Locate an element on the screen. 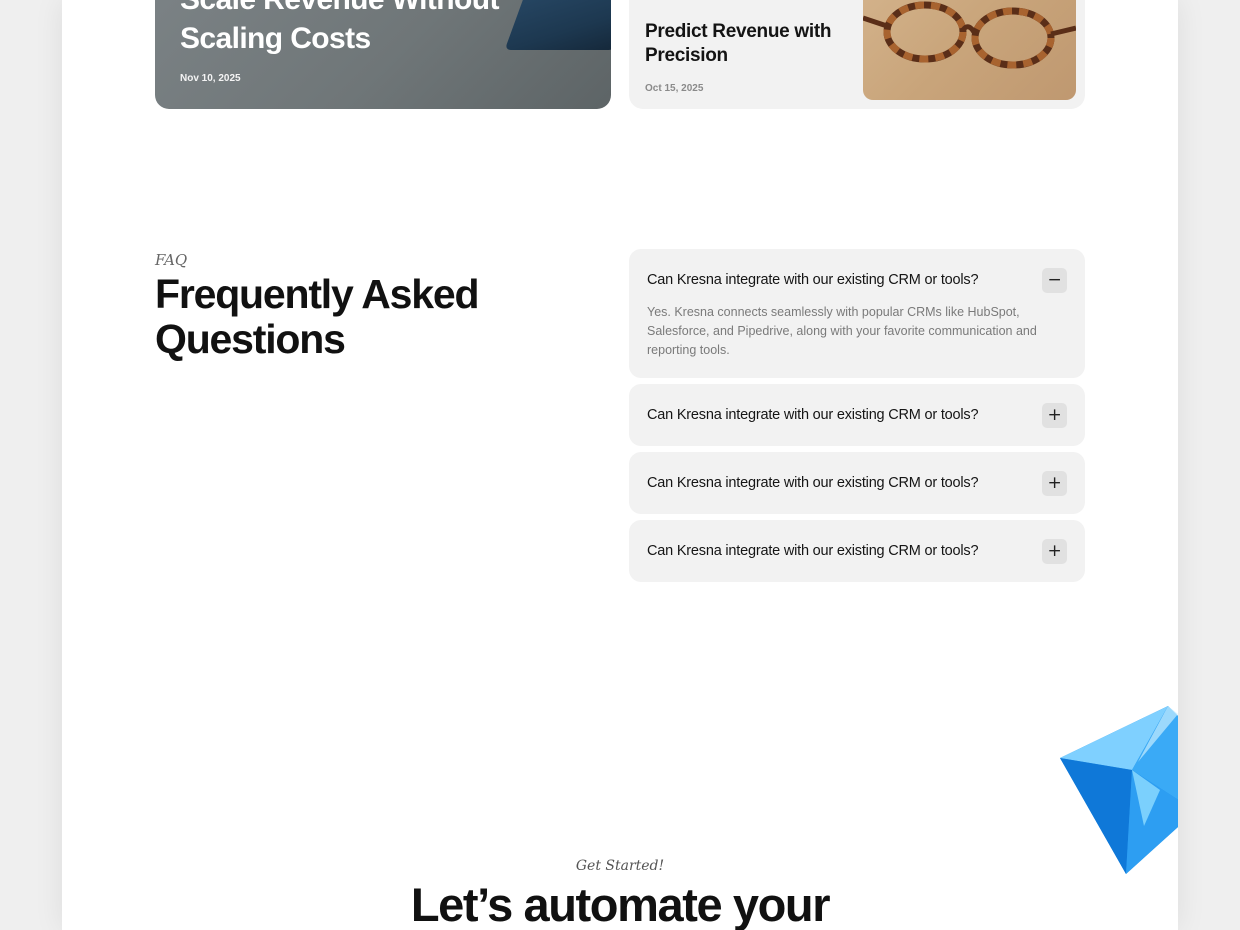  gem-icon is located at coordinates (1119, 790).